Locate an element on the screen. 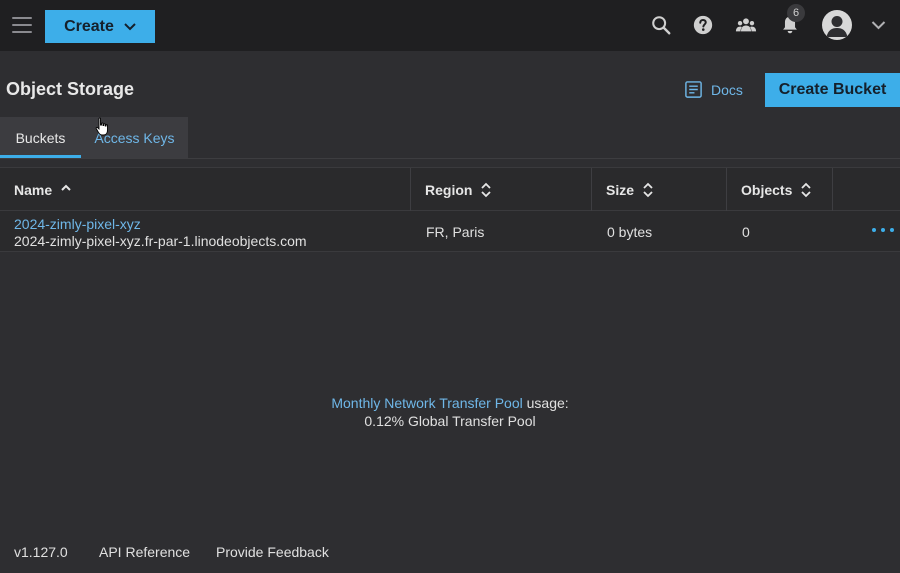 The height and width of the screenshot is (573, 900). docs-label: Docs is located at coordinates (727, 89).